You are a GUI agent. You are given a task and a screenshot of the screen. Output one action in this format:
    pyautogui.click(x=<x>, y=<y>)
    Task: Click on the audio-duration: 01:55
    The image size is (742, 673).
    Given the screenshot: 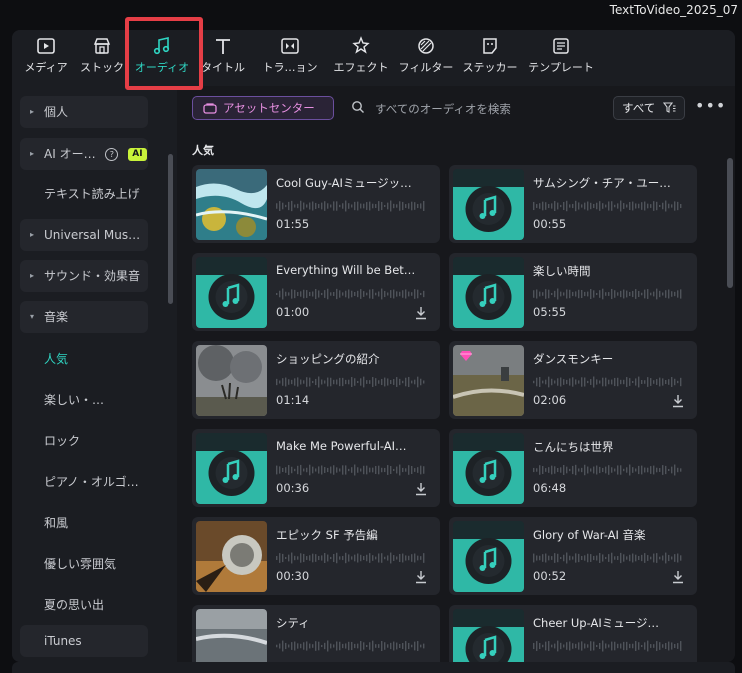 What is the action you would take?
    pyautogui.click(x=293, y=224)
    